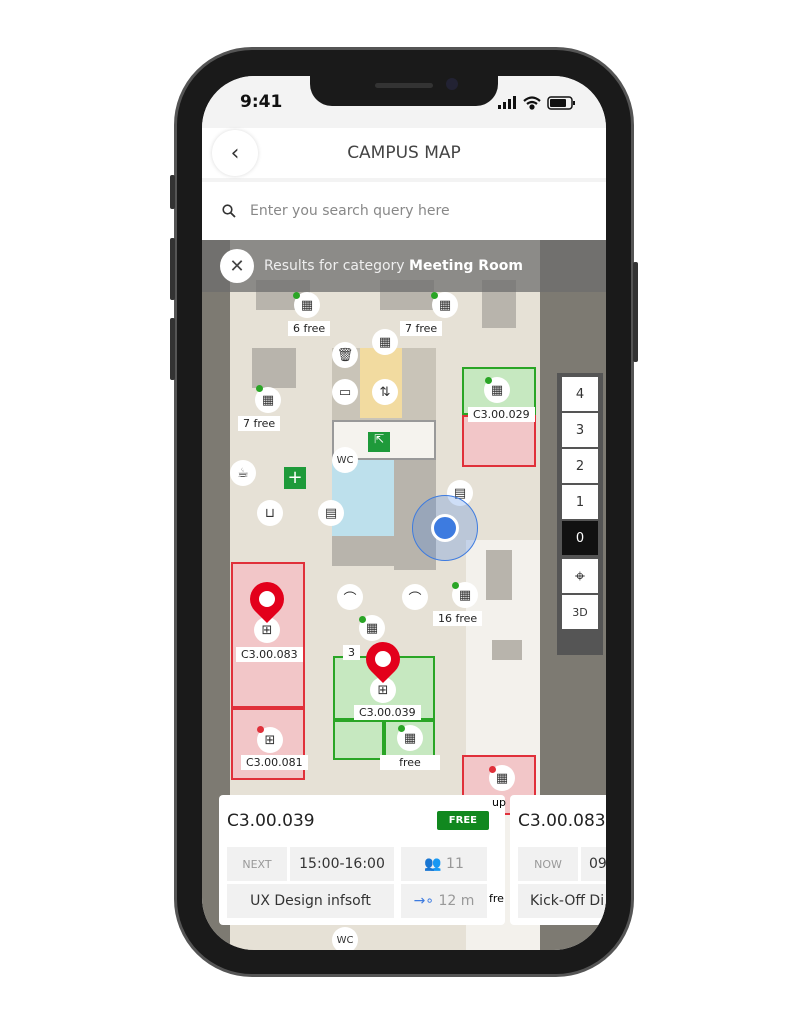  Describe the element at coordinates (580, 430) in the screenshot. I see `floor-3-button: 3` at that location.